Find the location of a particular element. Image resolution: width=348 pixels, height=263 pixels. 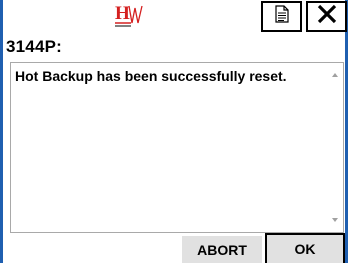

hw-logo-icon: H is located at coordinates (133, 18).